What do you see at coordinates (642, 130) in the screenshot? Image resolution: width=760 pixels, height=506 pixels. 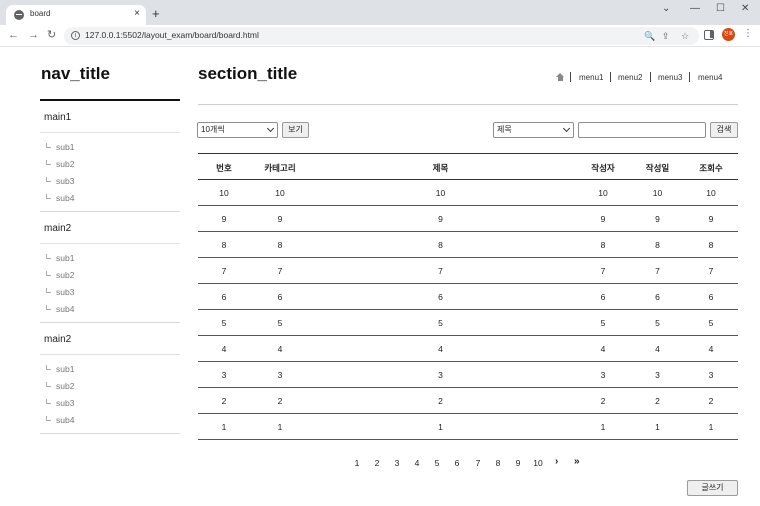 I see `search-input` at bounding box center [642, 130].